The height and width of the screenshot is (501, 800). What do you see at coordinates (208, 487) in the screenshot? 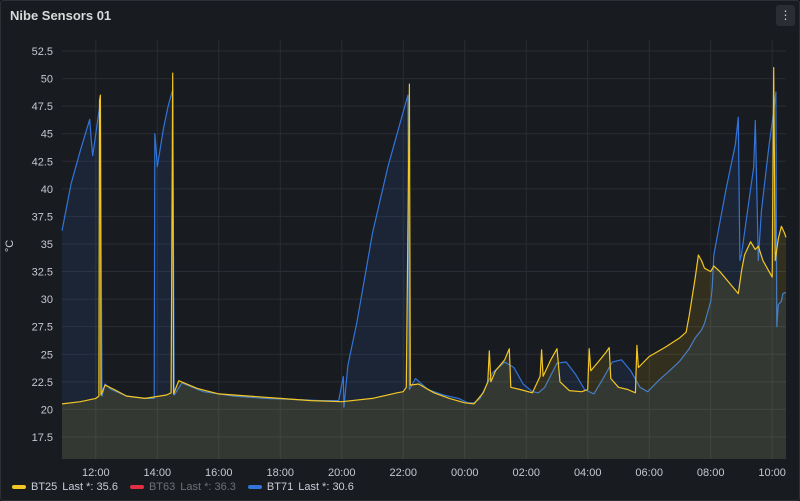
I see `legend-last-value: Last *: 36.3` at bounding box center [208, 487].